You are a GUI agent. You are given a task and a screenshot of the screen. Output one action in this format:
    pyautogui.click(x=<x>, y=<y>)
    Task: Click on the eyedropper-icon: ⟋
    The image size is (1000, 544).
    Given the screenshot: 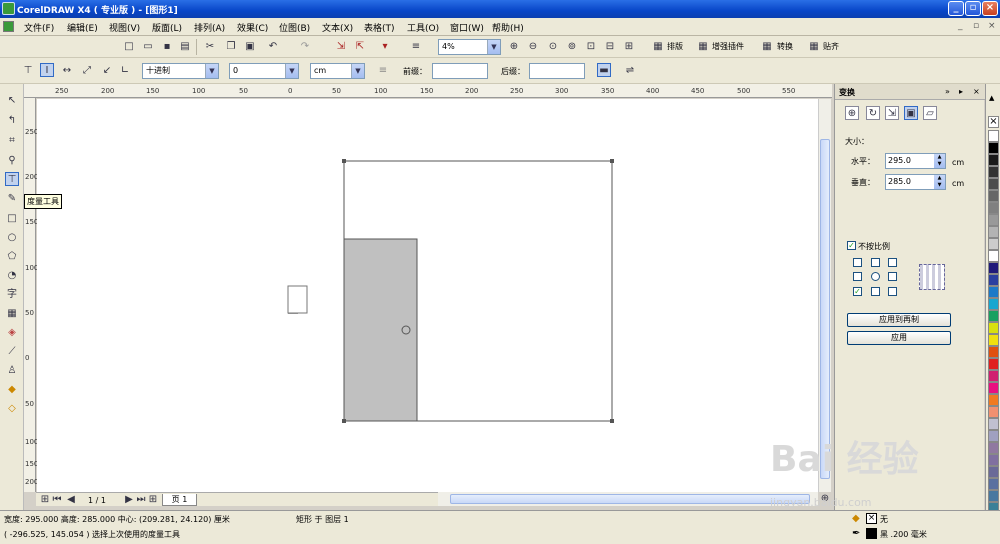 What is the action you would take?
    pyautogui.click(x=12, y=352)
    